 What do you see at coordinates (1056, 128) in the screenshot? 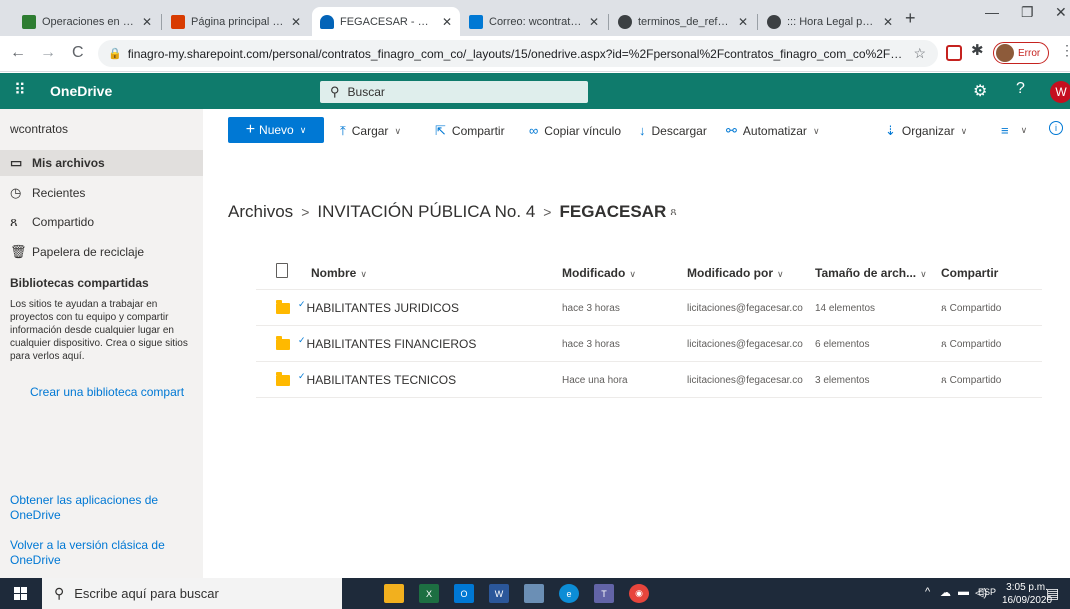
I see `info-icon: i` at bounding box center [1056, 128].